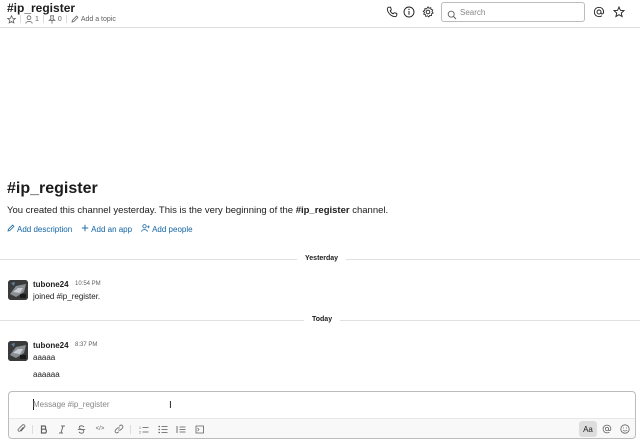 The height and width of the screenshot is (447, 640). What do you see at coordinates (369, 210) in the screenshot?
I see `intro-desc-suffix: channel.` at bounding box center [369, 210].